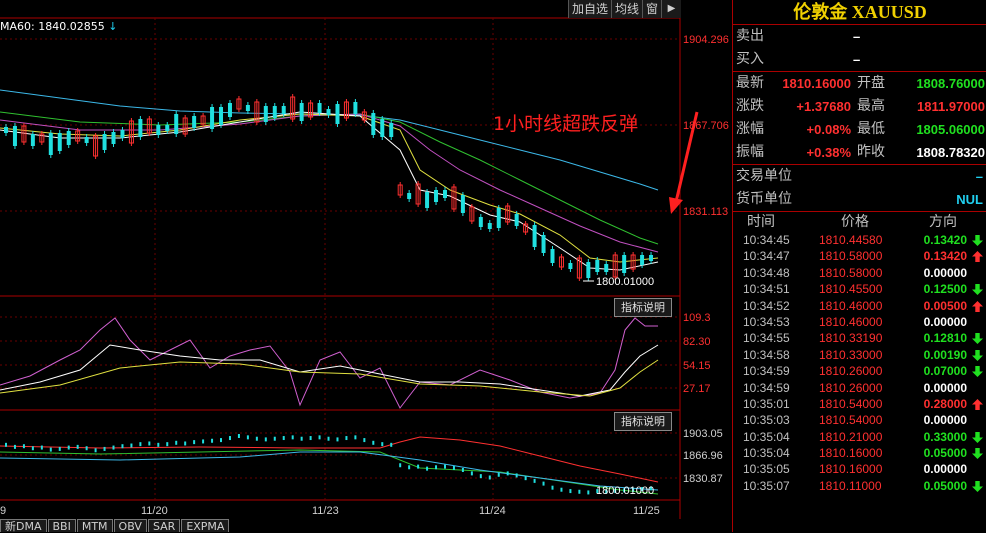 The image size is (986, 533). What do you see at coordinates (945, 485) in the screenshot?
I see `tick-volume: 0.05000` at bounding box center [945, 485].